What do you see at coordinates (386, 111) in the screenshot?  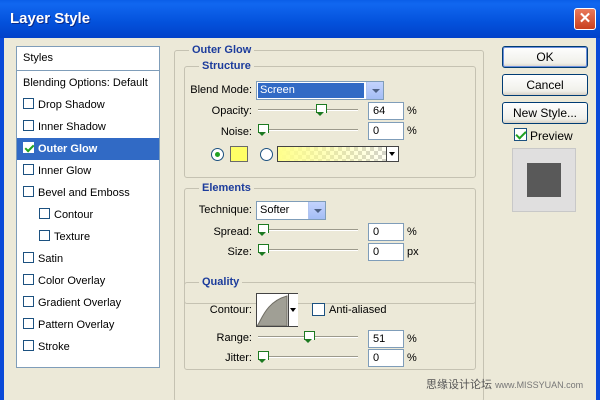 I see `opacity-input: 64` at bounding box center [386, 111].